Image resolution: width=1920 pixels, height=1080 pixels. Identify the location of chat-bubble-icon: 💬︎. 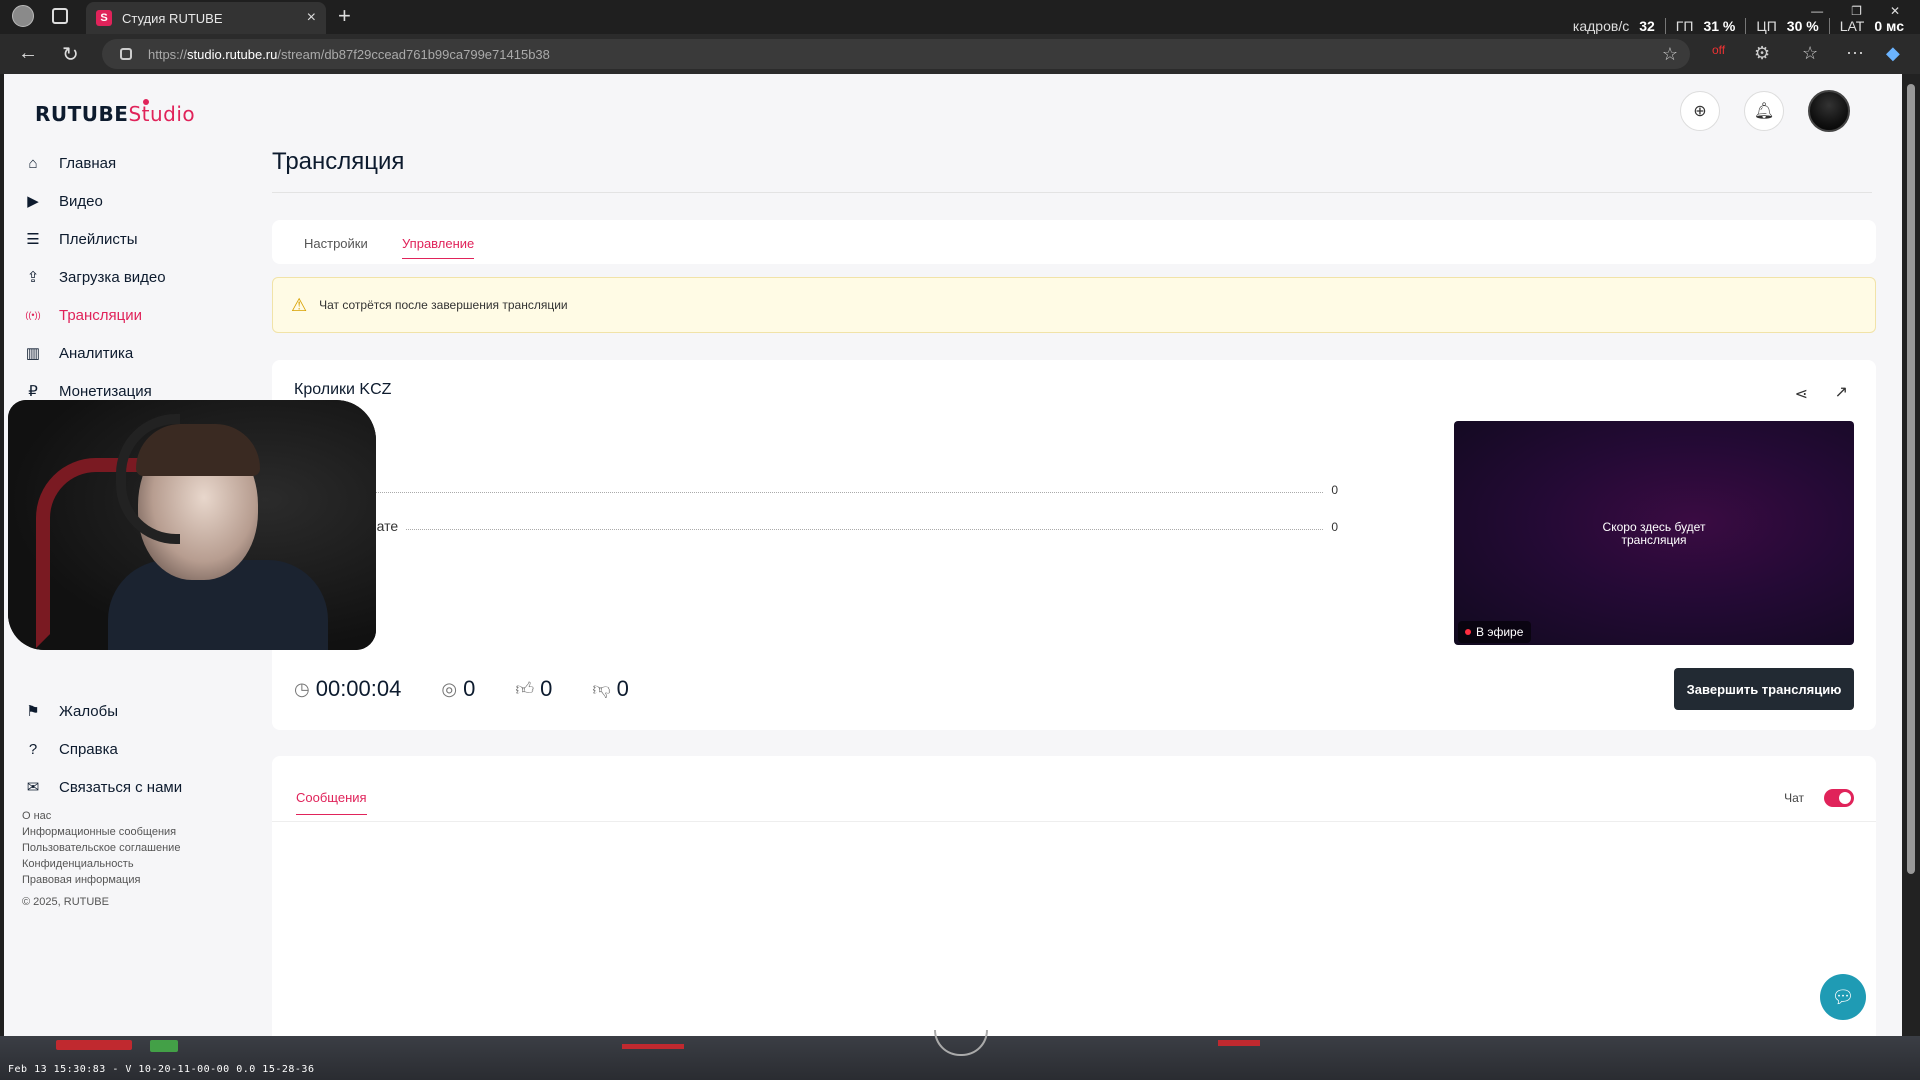
(1843, 996).